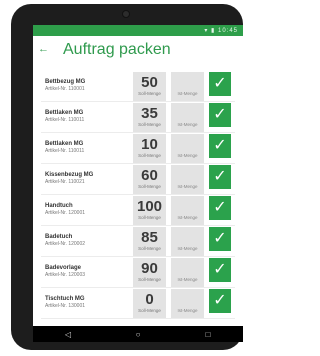  I want to click on soll-value: 10, so click(149, 144).